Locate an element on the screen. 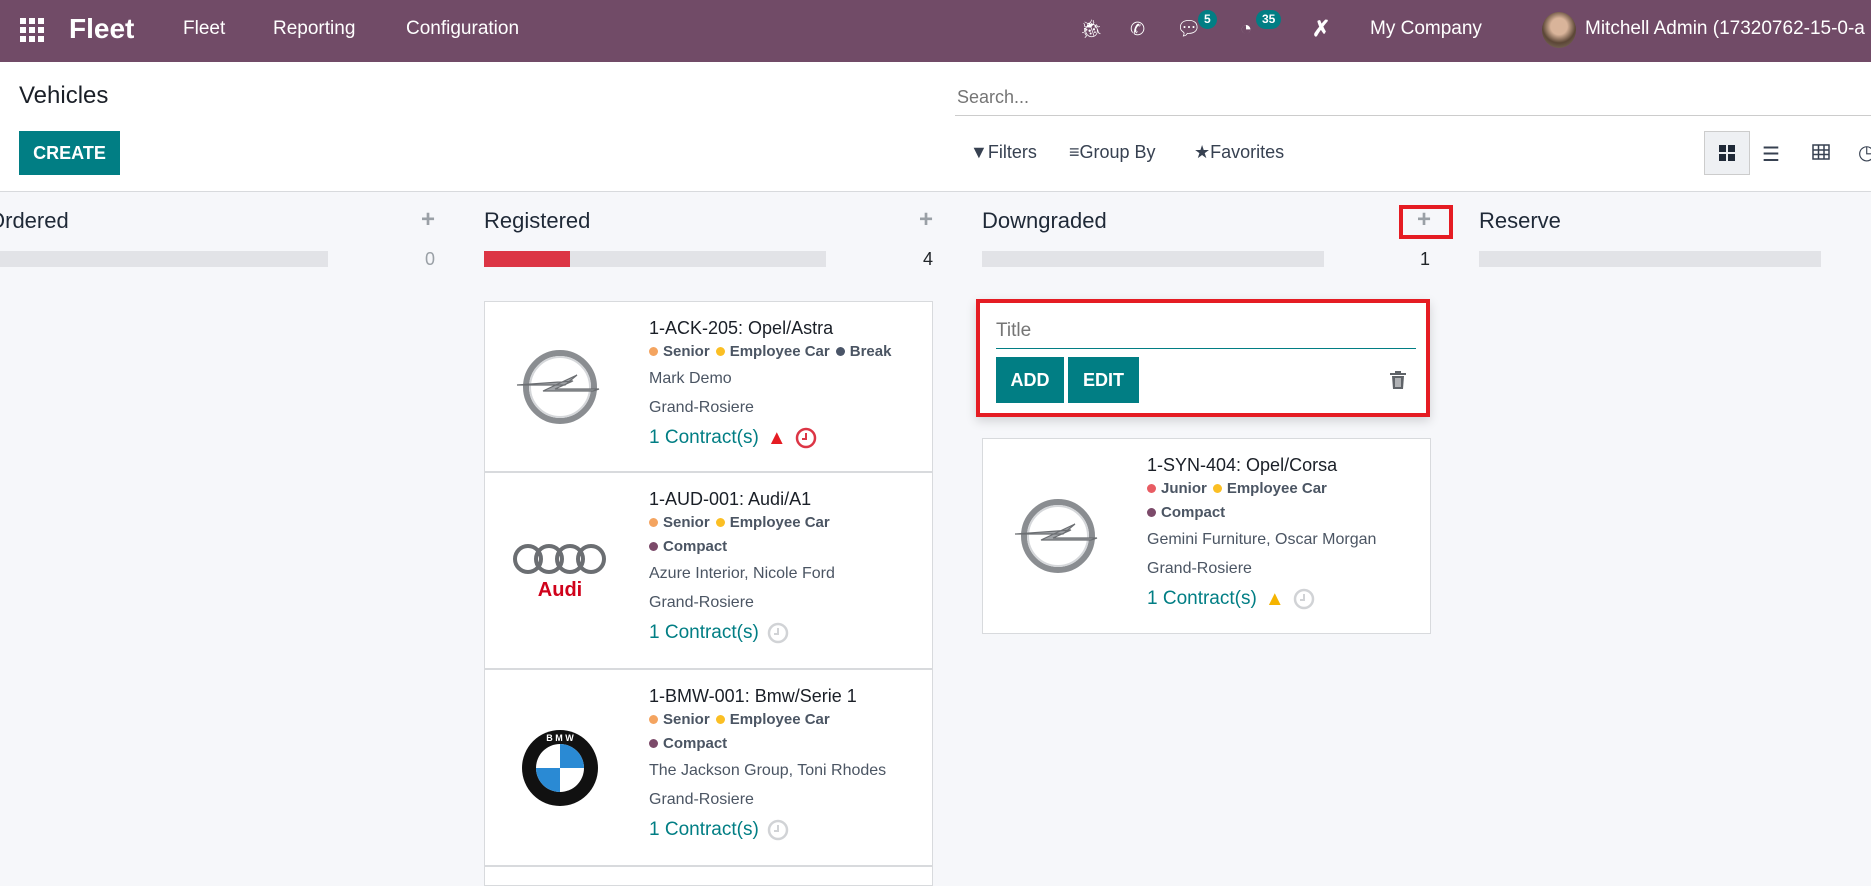  group-by-button: ≡Group By is located at coordinates (1112, 152).